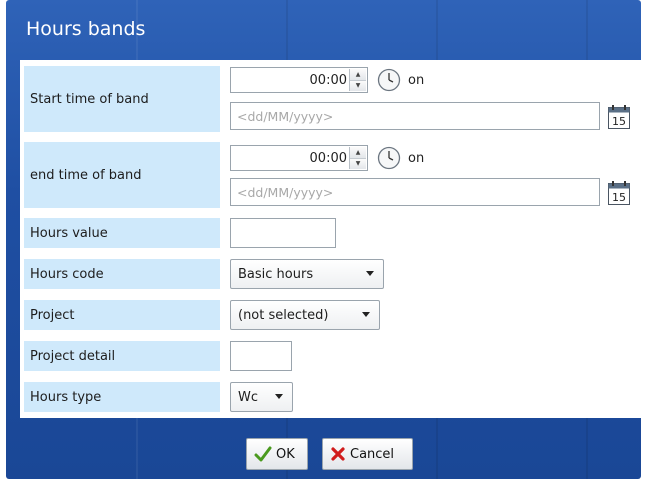 The image size is (645, 479). Describe the element at coordinates (122, 175) in the screenshot. I see `end-time-label: end time of band` at that location.